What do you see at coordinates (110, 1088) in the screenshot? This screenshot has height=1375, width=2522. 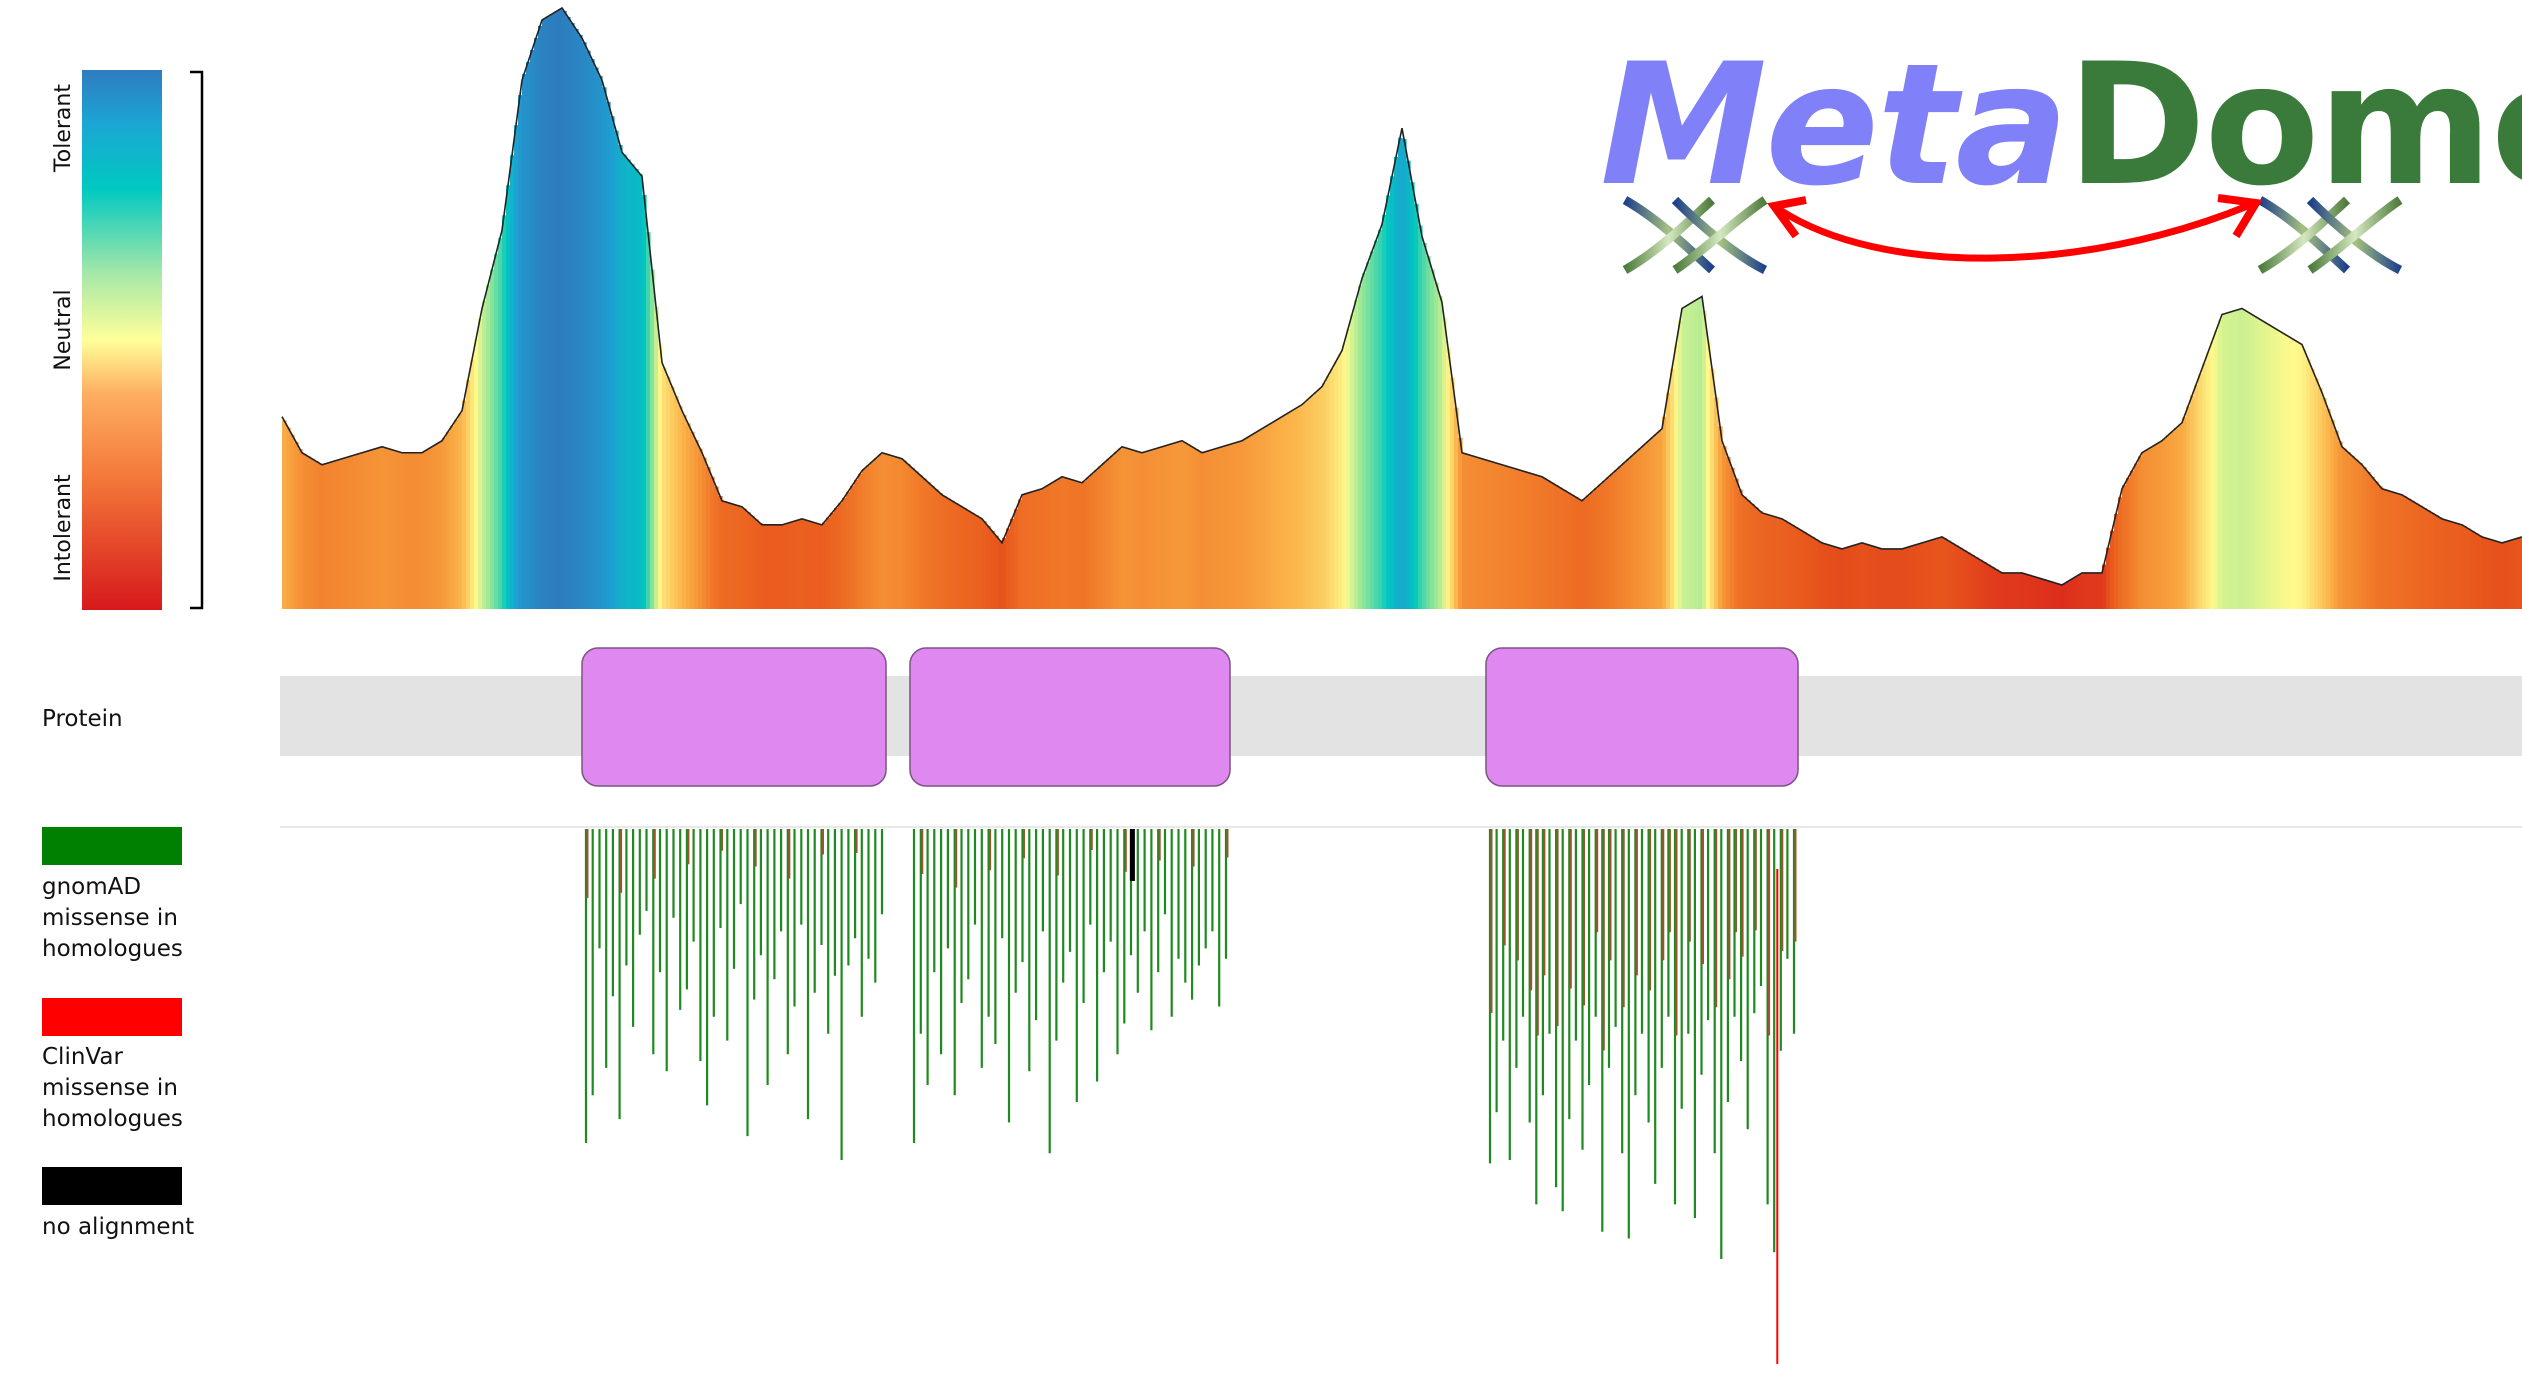 I see `legend-clinvar-line2: missense in` at bounding box center [110, 1088].